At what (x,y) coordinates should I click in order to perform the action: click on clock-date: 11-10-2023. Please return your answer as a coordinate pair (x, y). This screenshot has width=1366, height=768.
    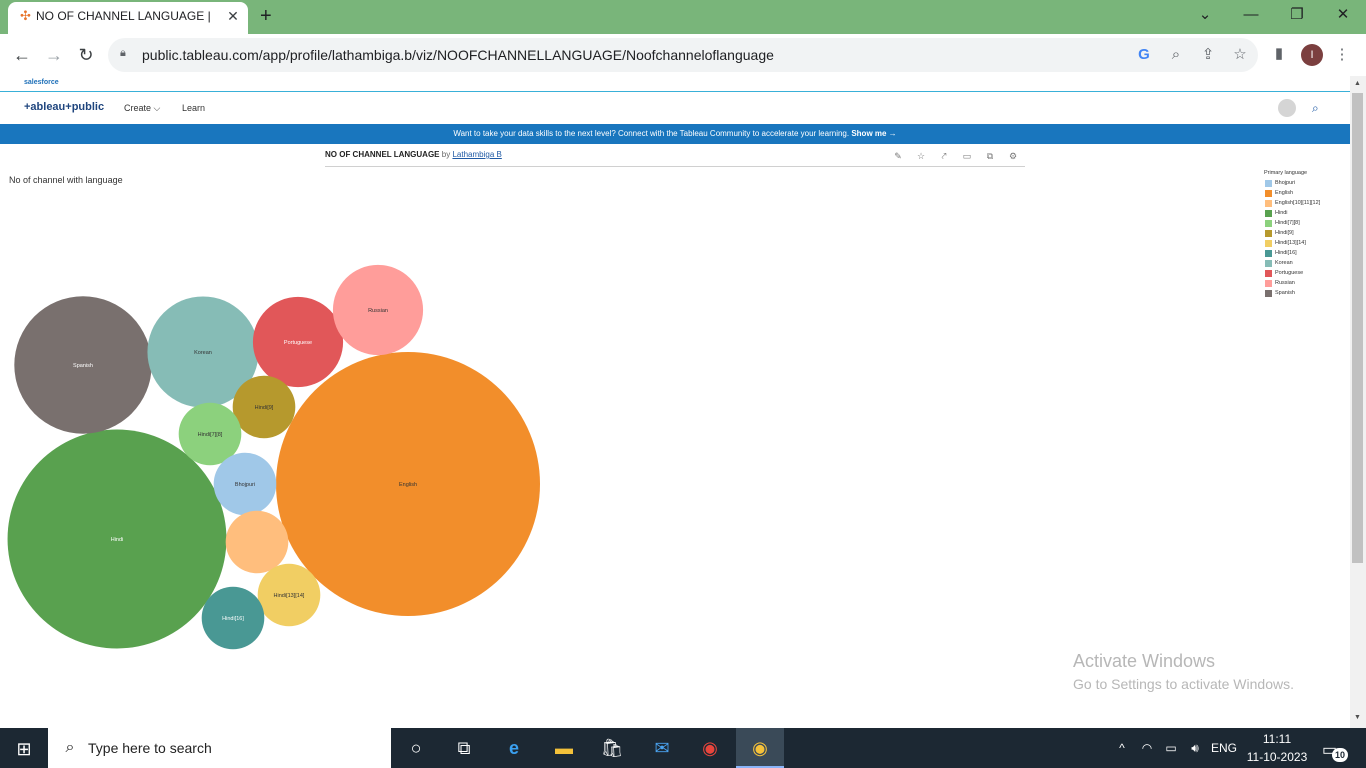
    Looking at the image, I should click on (1277, 757).